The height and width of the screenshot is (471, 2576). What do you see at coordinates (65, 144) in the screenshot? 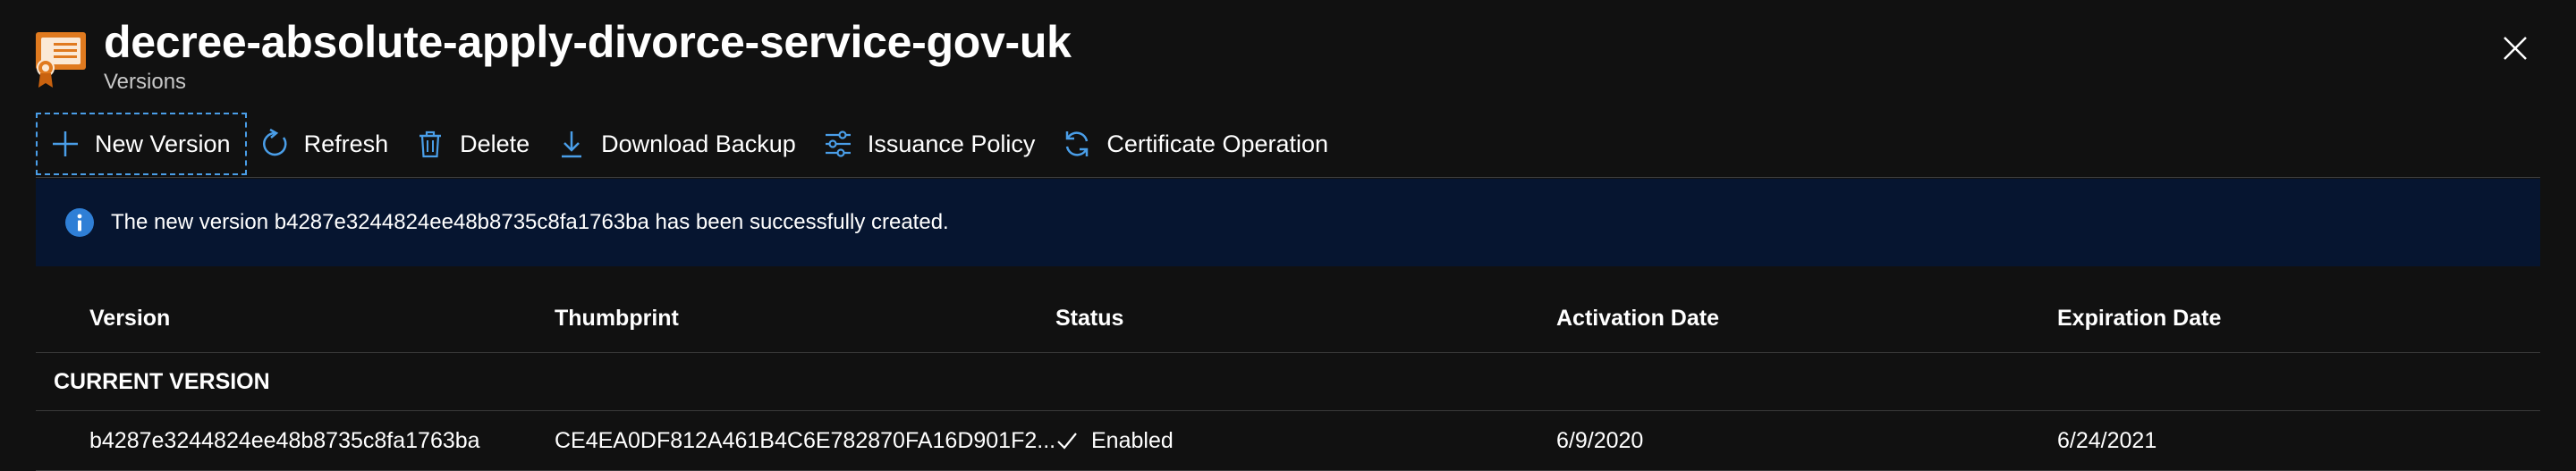
I see `plus-icon` at bounding box center [65, 144].